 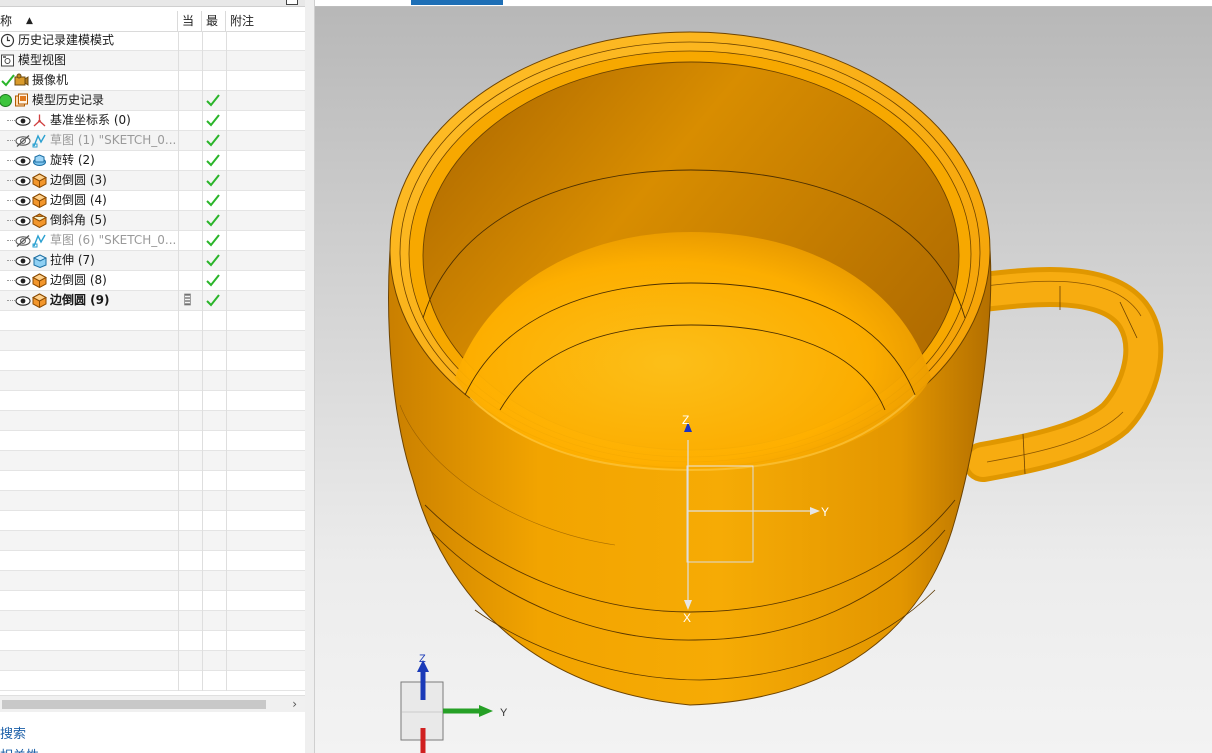 What do you see at coordinates (19, 749) in the screenshot?
I see `related-section-label: 相关性` at bounding box center [19, 749].